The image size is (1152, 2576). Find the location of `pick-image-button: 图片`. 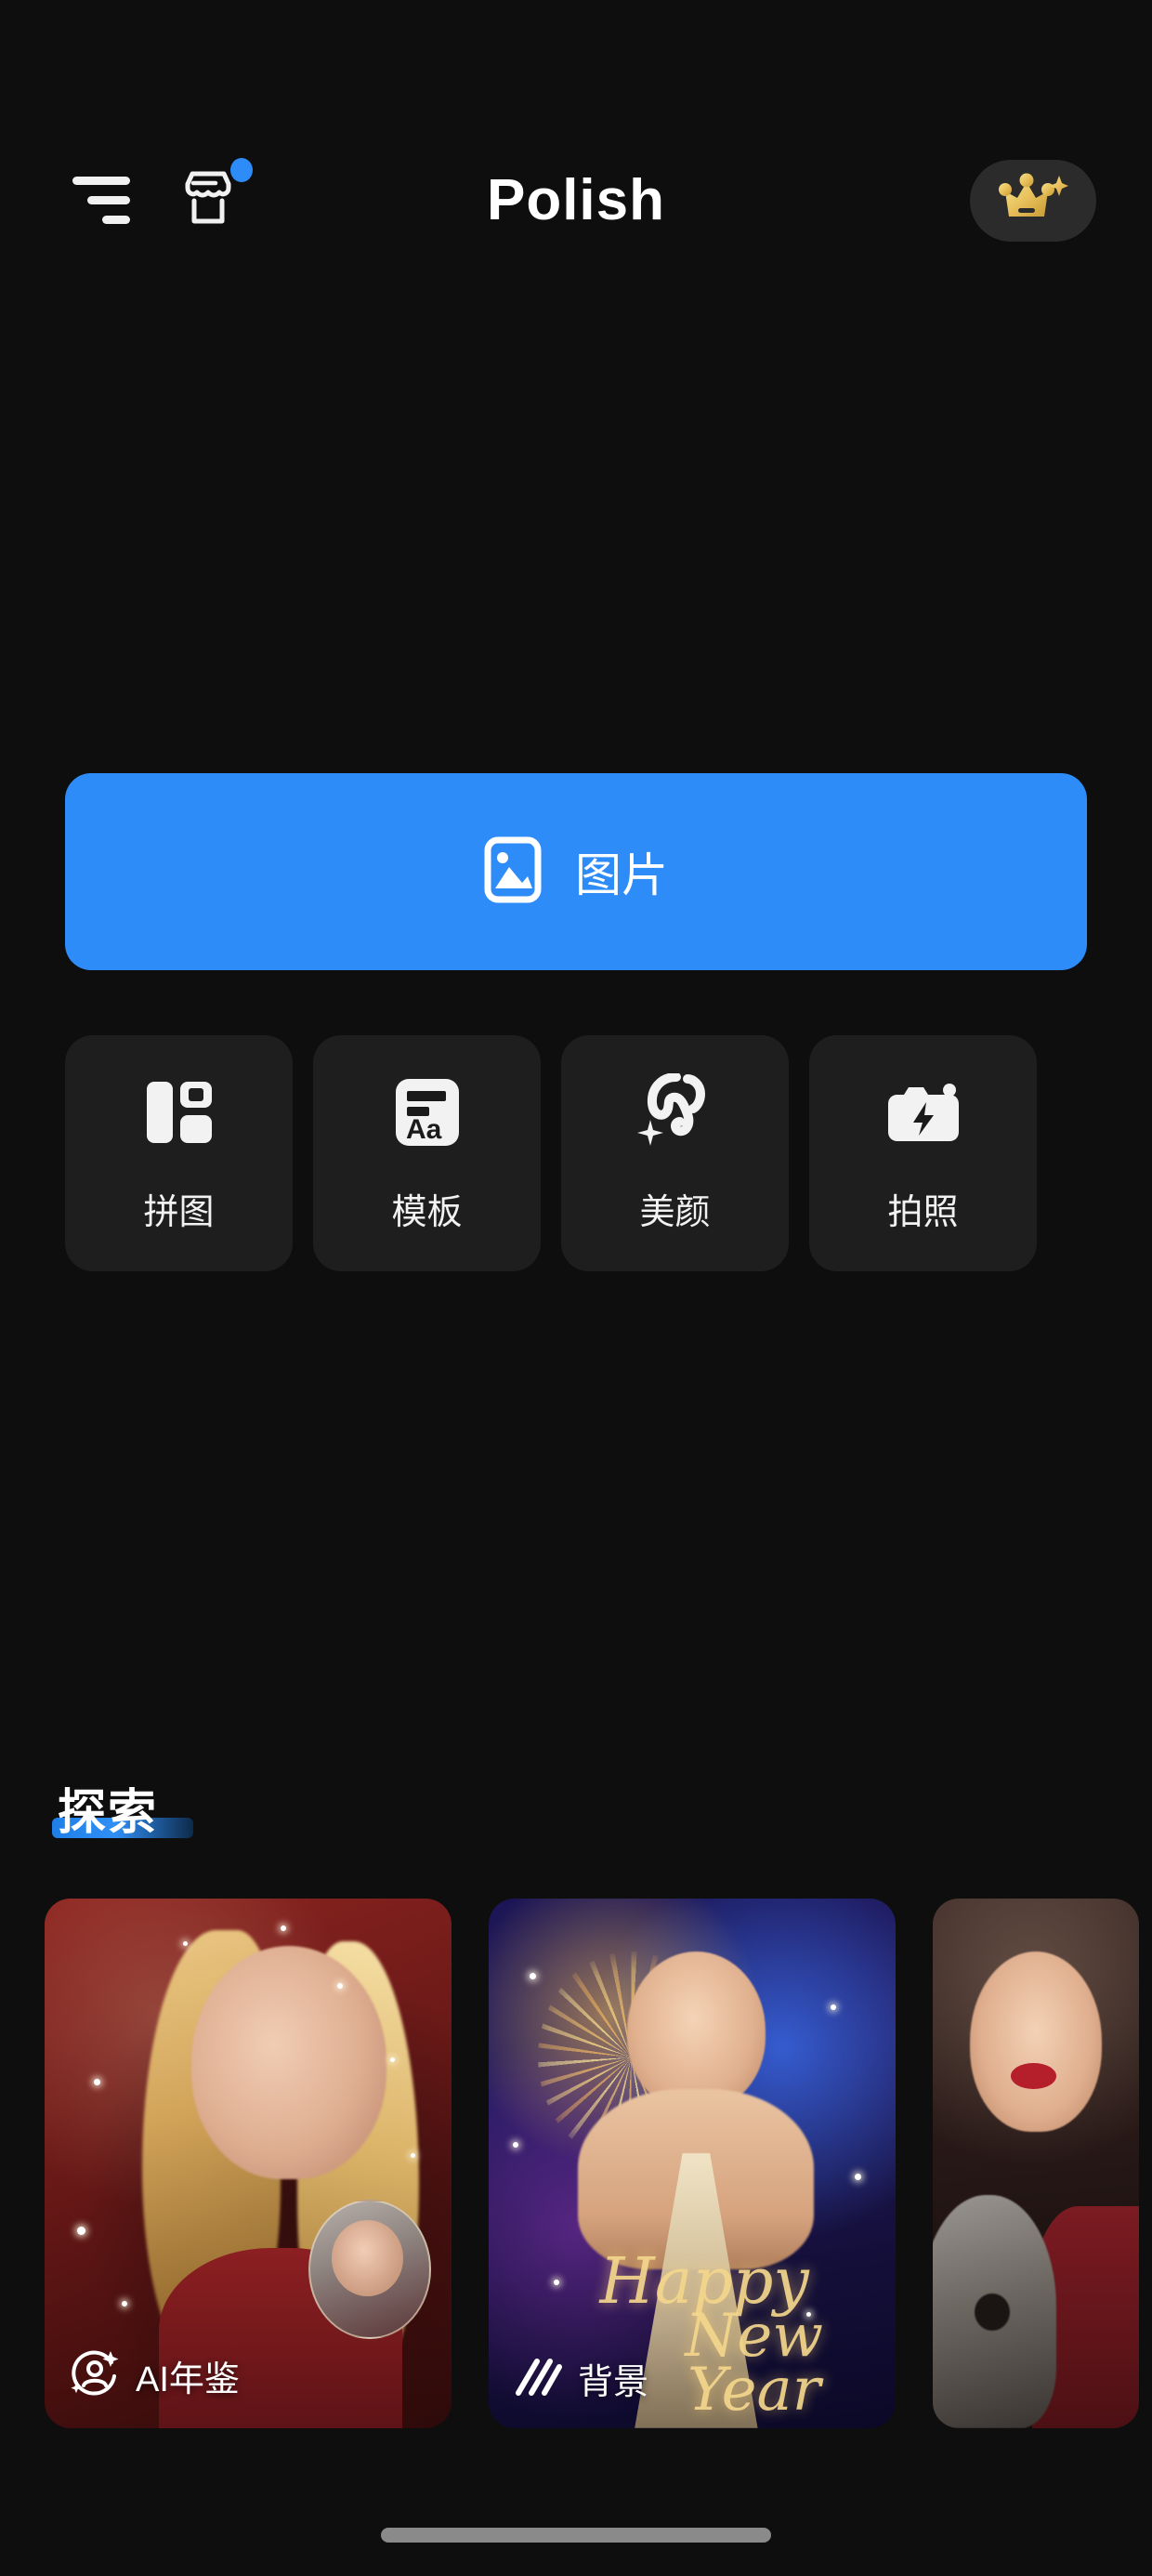

pick-image-button: 图片 is located at coordinates (576, 871).